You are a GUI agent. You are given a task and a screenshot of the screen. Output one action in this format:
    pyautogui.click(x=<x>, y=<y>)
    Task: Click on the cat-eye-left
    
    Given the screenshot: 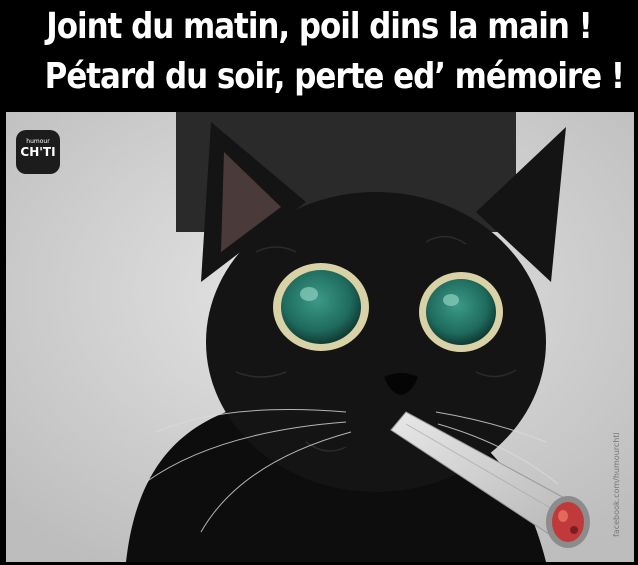 What is the action you would take?
    pyautogui.click(x=321, y=307)
    